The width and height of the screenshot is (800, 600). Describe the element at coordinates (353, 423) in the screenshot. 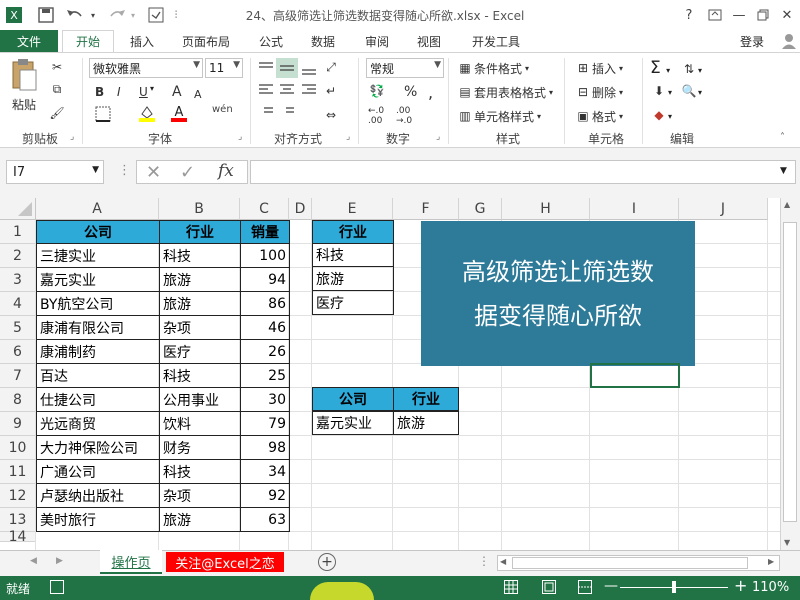

I see `result-cell-company: 嘉元实业` at that location.